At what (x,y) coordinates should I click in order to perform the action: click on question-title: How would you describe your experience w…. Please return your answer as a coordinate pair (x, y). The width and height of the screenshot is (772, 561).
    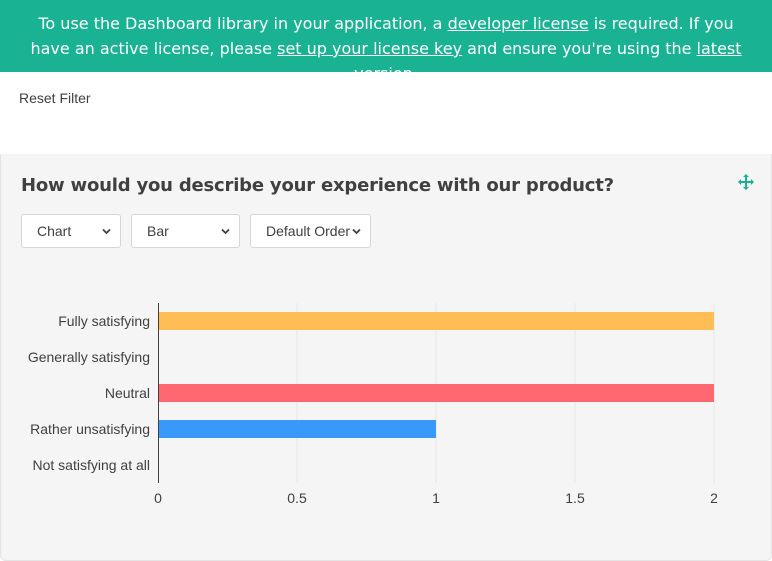
    Looking at the image, I should click on (317, 185).